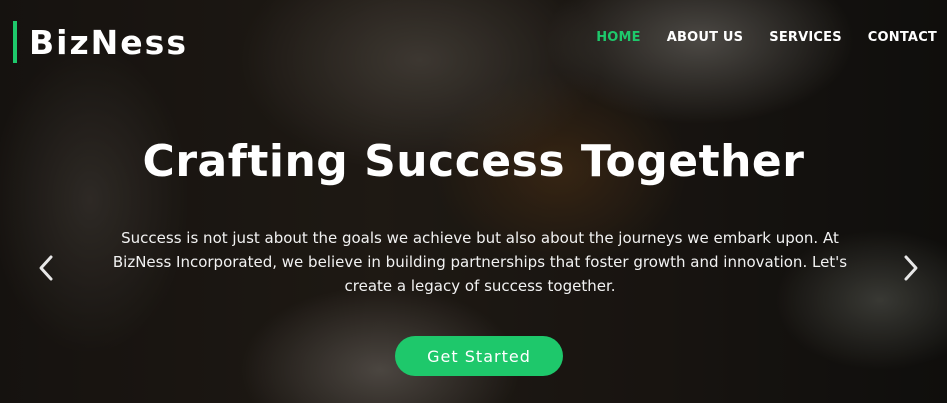 Image resolution: width=947 pixels, height=403 pixels. Describe the element at coordinates (805, 37) in the screenshot. I see `nav-item-services: SERVICES` at that location.